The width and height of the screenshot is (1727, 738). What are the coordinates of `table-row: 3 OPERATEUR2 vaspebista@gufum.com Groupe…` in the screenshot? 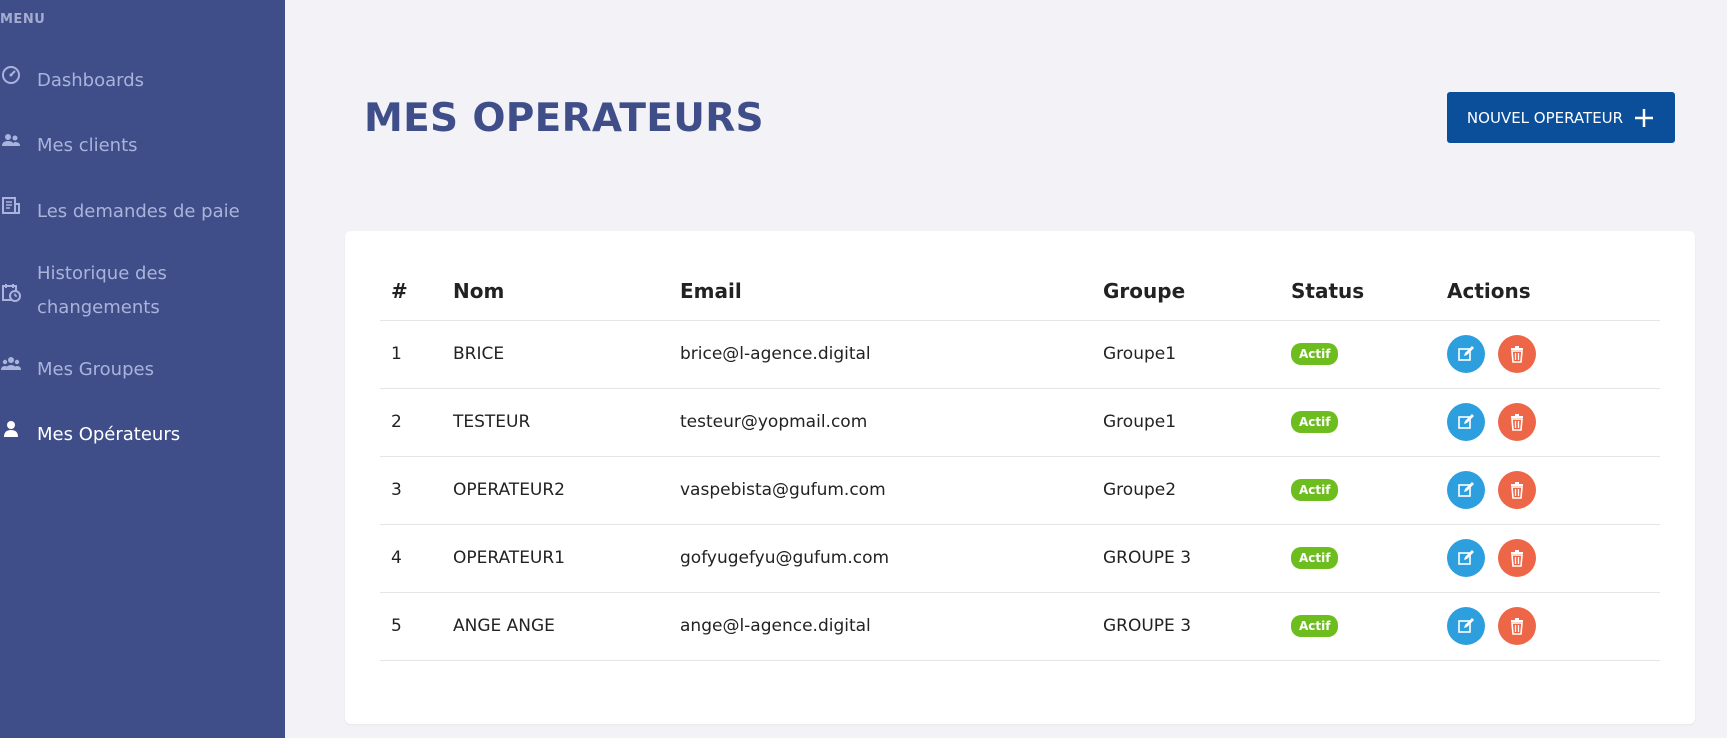 It's located at (1020, 490).